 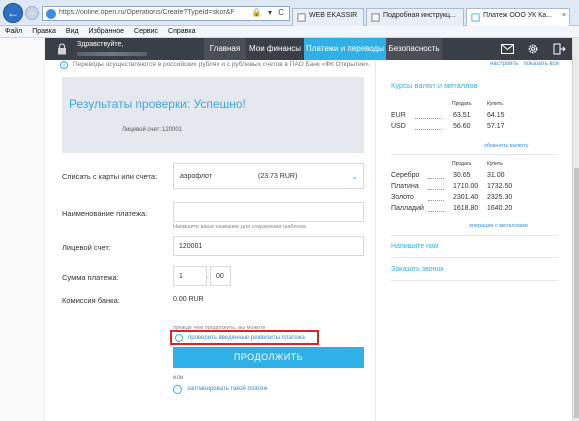 I want to click on scrollbar-thumb, so click(x=576, y=293).